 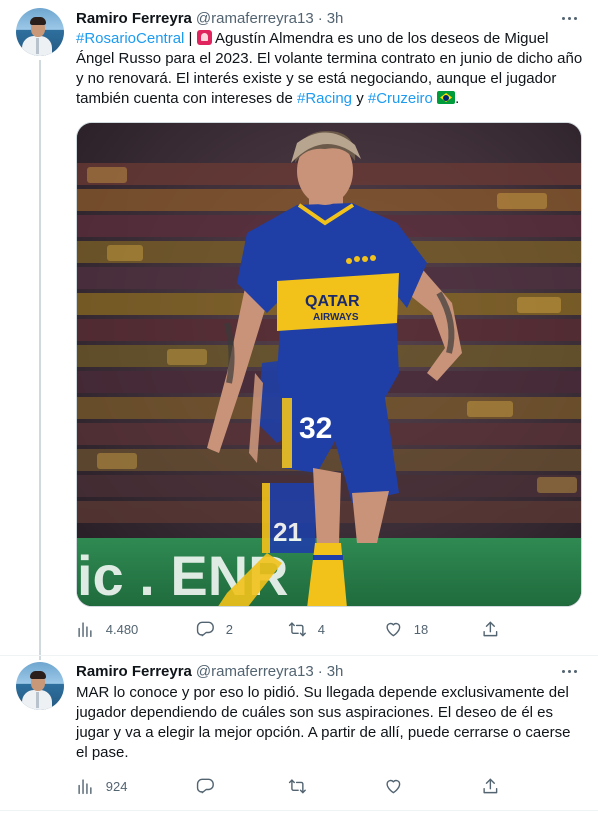 What do you see at coordinates (457, 98) in the screenshot?
I see `text-segment: .` at bounding box center [457, 98].